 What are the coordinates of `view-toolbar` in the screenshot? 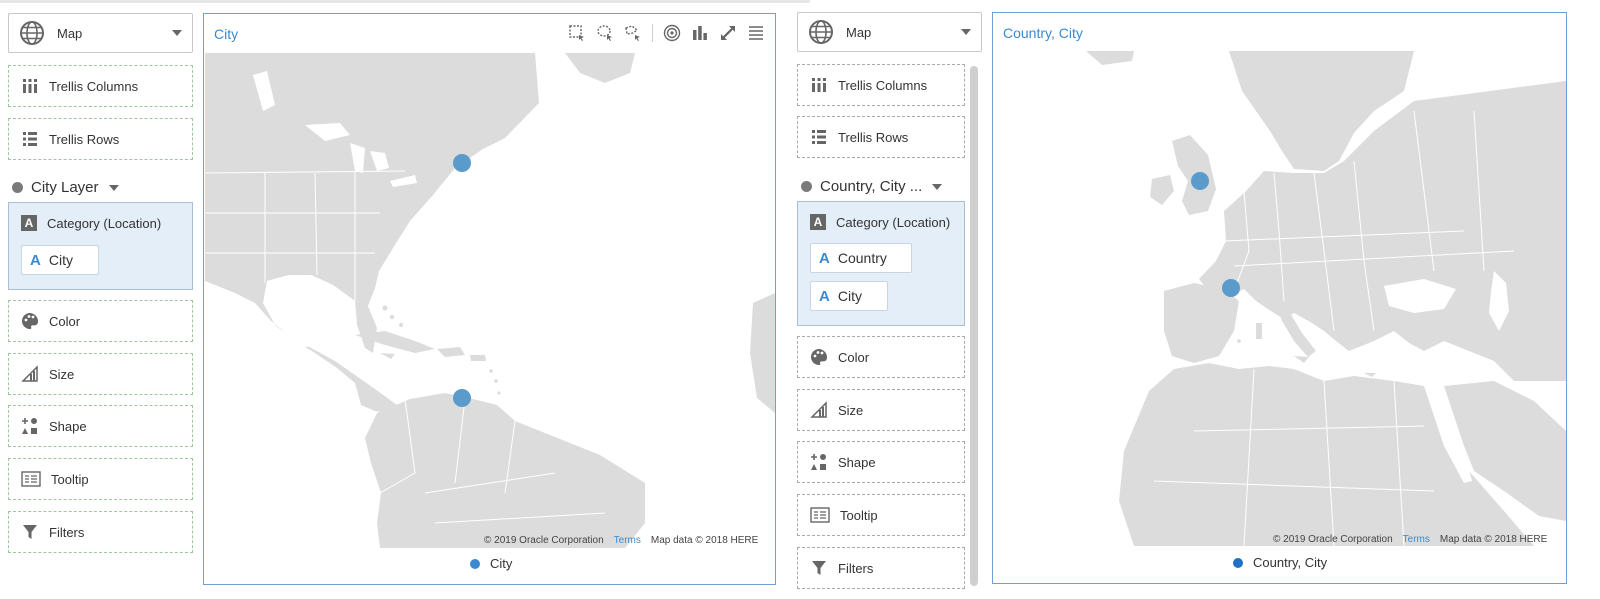 It's located at (666, 33).